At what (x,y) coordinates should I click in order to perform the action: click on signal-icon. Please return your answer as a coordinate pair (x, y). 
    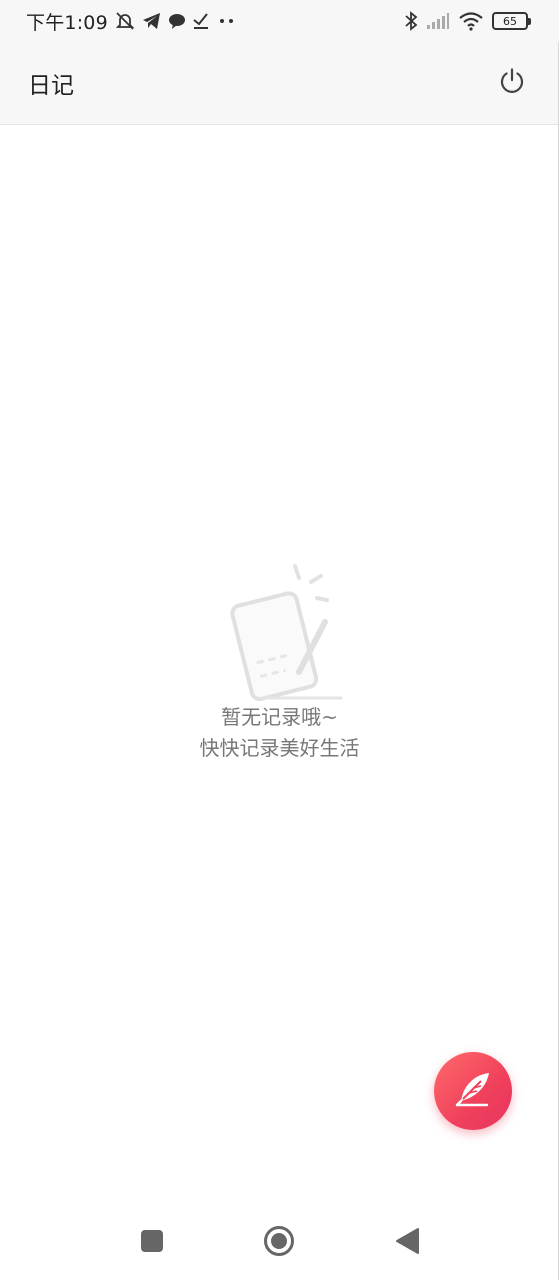
    Looking at the image, I should click on (438, 21).